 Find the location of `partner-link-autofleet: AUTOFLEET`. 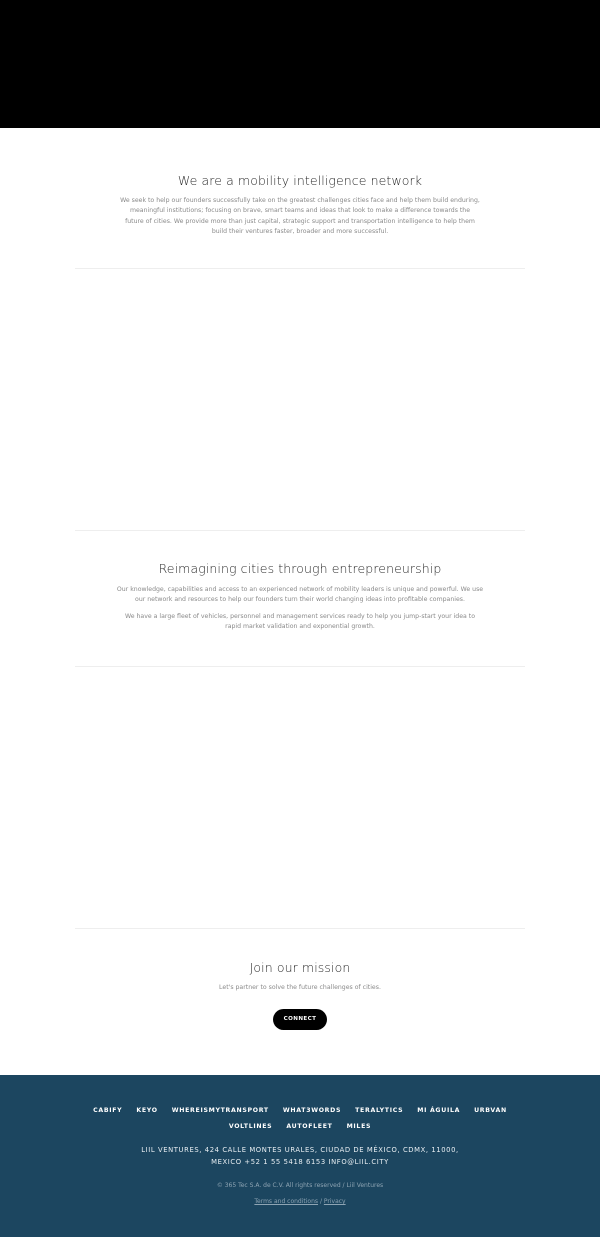

partner-link-autofleet: AUTOFLEET is located at coordinates (309, 1126).